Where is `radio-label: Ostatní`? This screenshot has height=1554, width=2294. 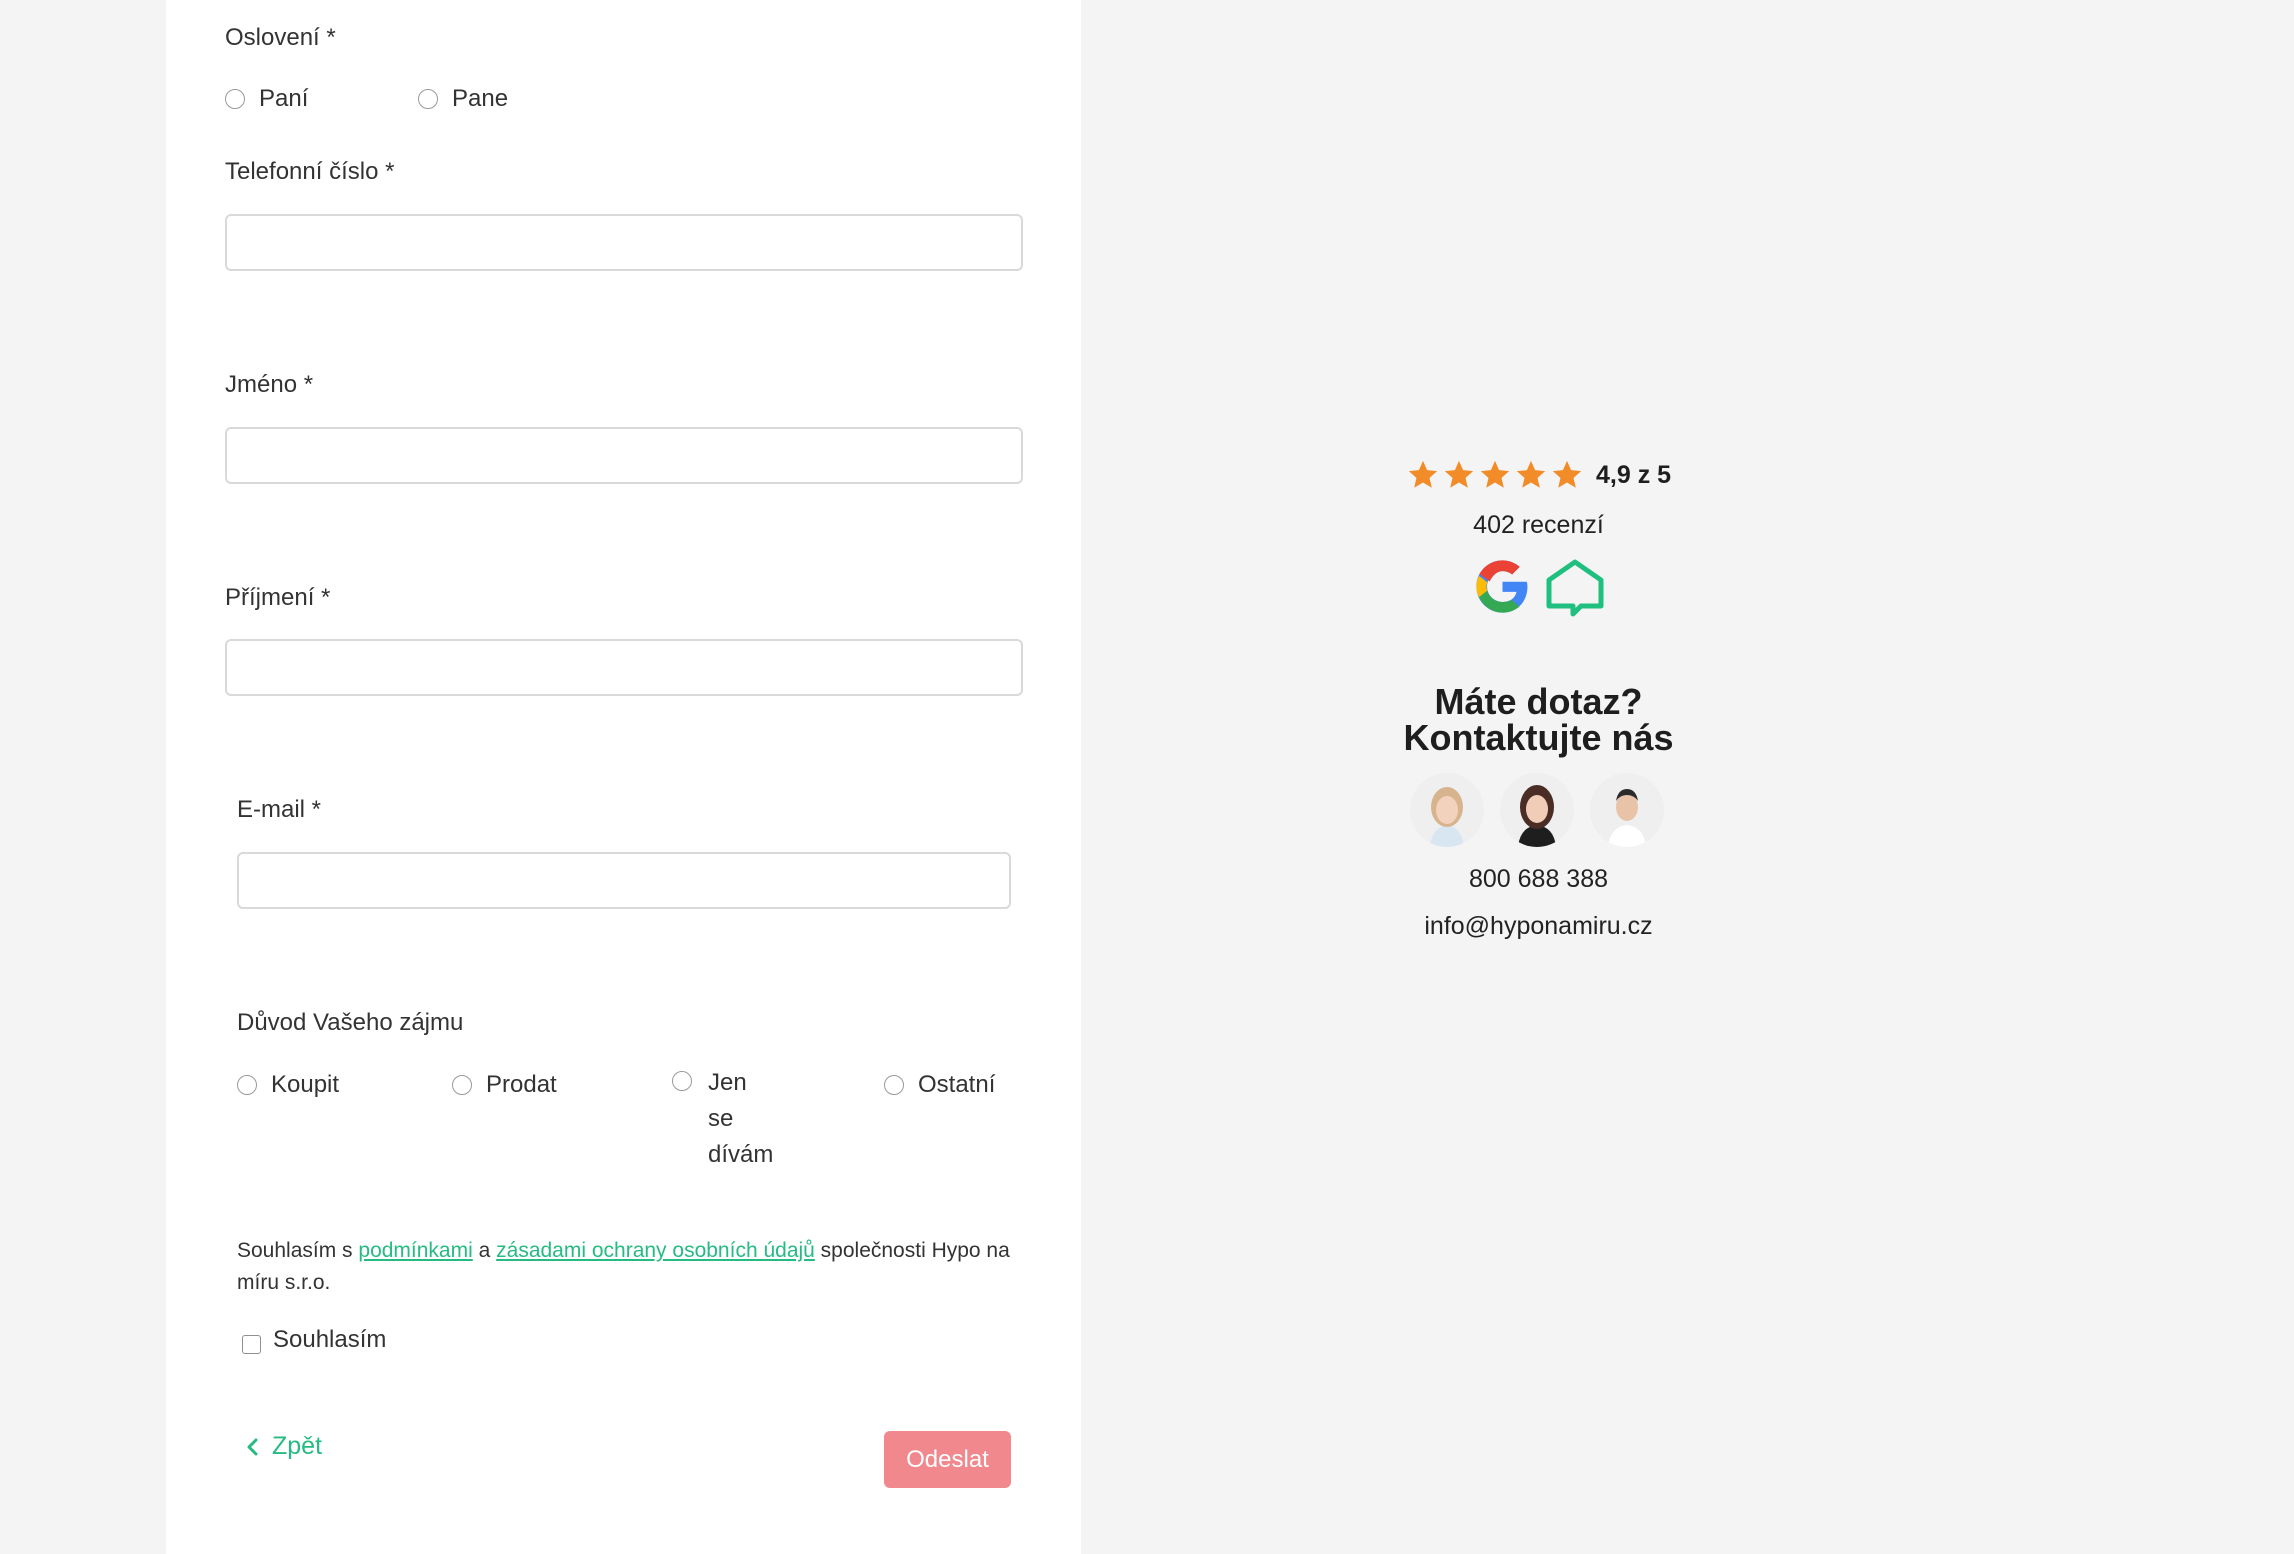 radio-label: Ostatní is located at coordinates (957, 1084).